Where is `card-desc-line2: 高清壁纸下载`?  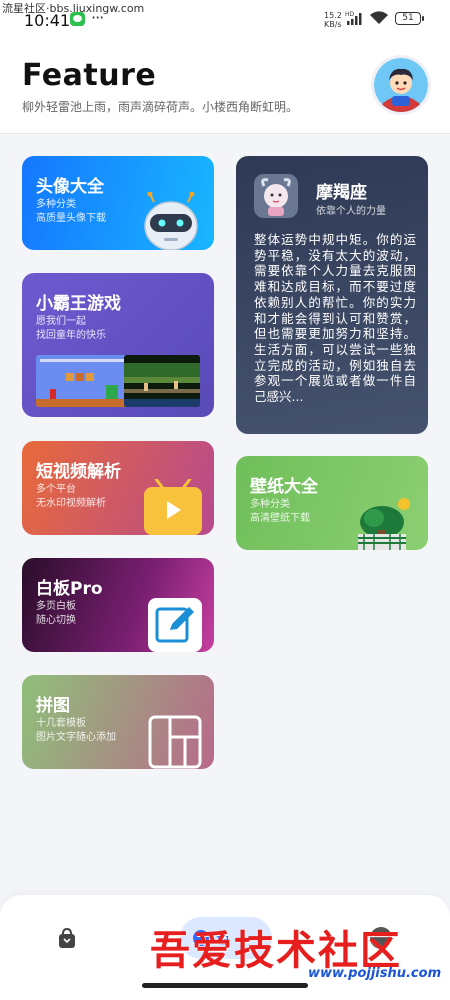
card-desc-line2: 高清壁纸下载 is located at coordinates (280, 518).